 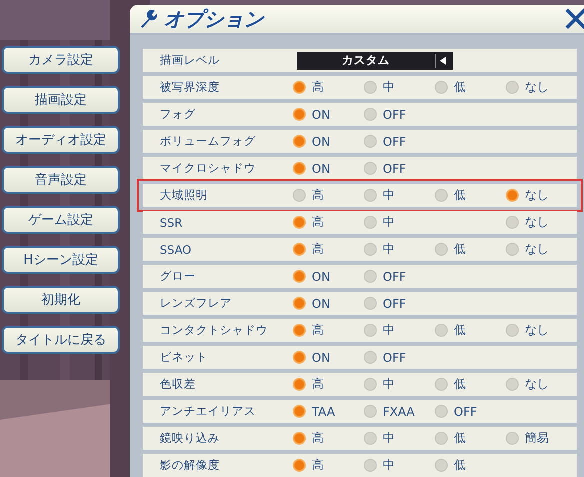 What do you see at coordinates (537, 438) in the screenshot?
I see `option-label: 簡易` at bounding box center [537, 438].